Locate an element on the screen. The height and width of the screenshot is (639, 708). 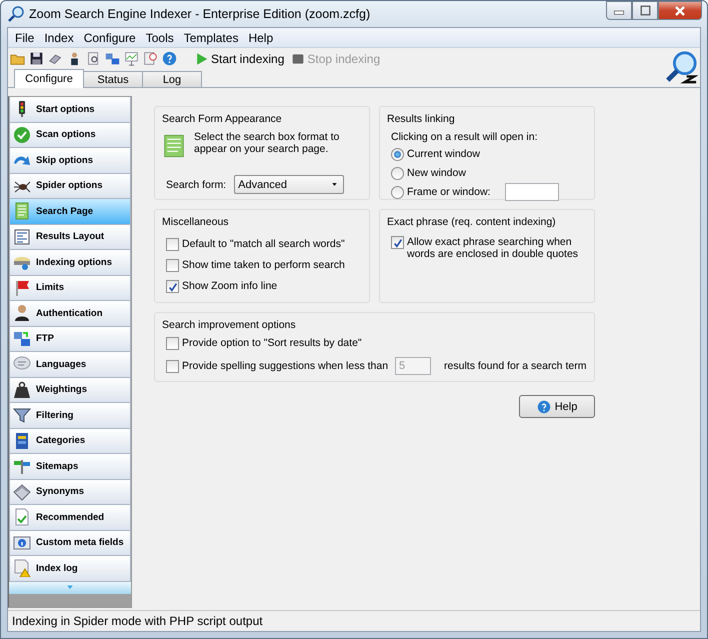
document-search-icon is located at coordinates (93, 58).